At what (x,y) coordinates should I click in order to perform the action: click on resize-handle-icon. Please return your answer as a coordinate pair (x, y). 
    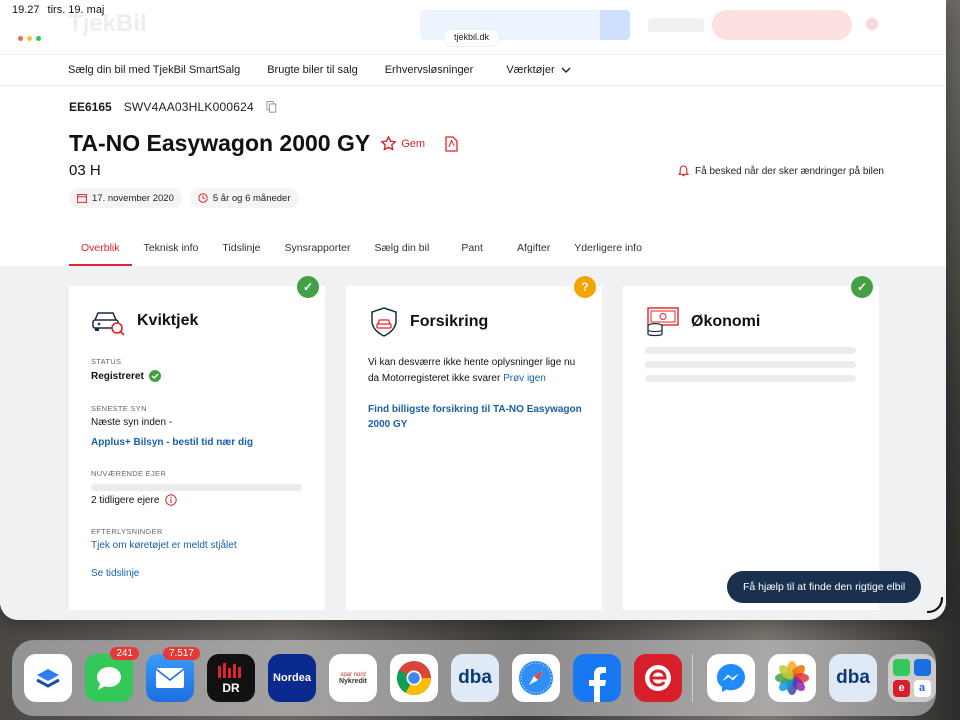
    Looking at the image, I should click on (935, 605).